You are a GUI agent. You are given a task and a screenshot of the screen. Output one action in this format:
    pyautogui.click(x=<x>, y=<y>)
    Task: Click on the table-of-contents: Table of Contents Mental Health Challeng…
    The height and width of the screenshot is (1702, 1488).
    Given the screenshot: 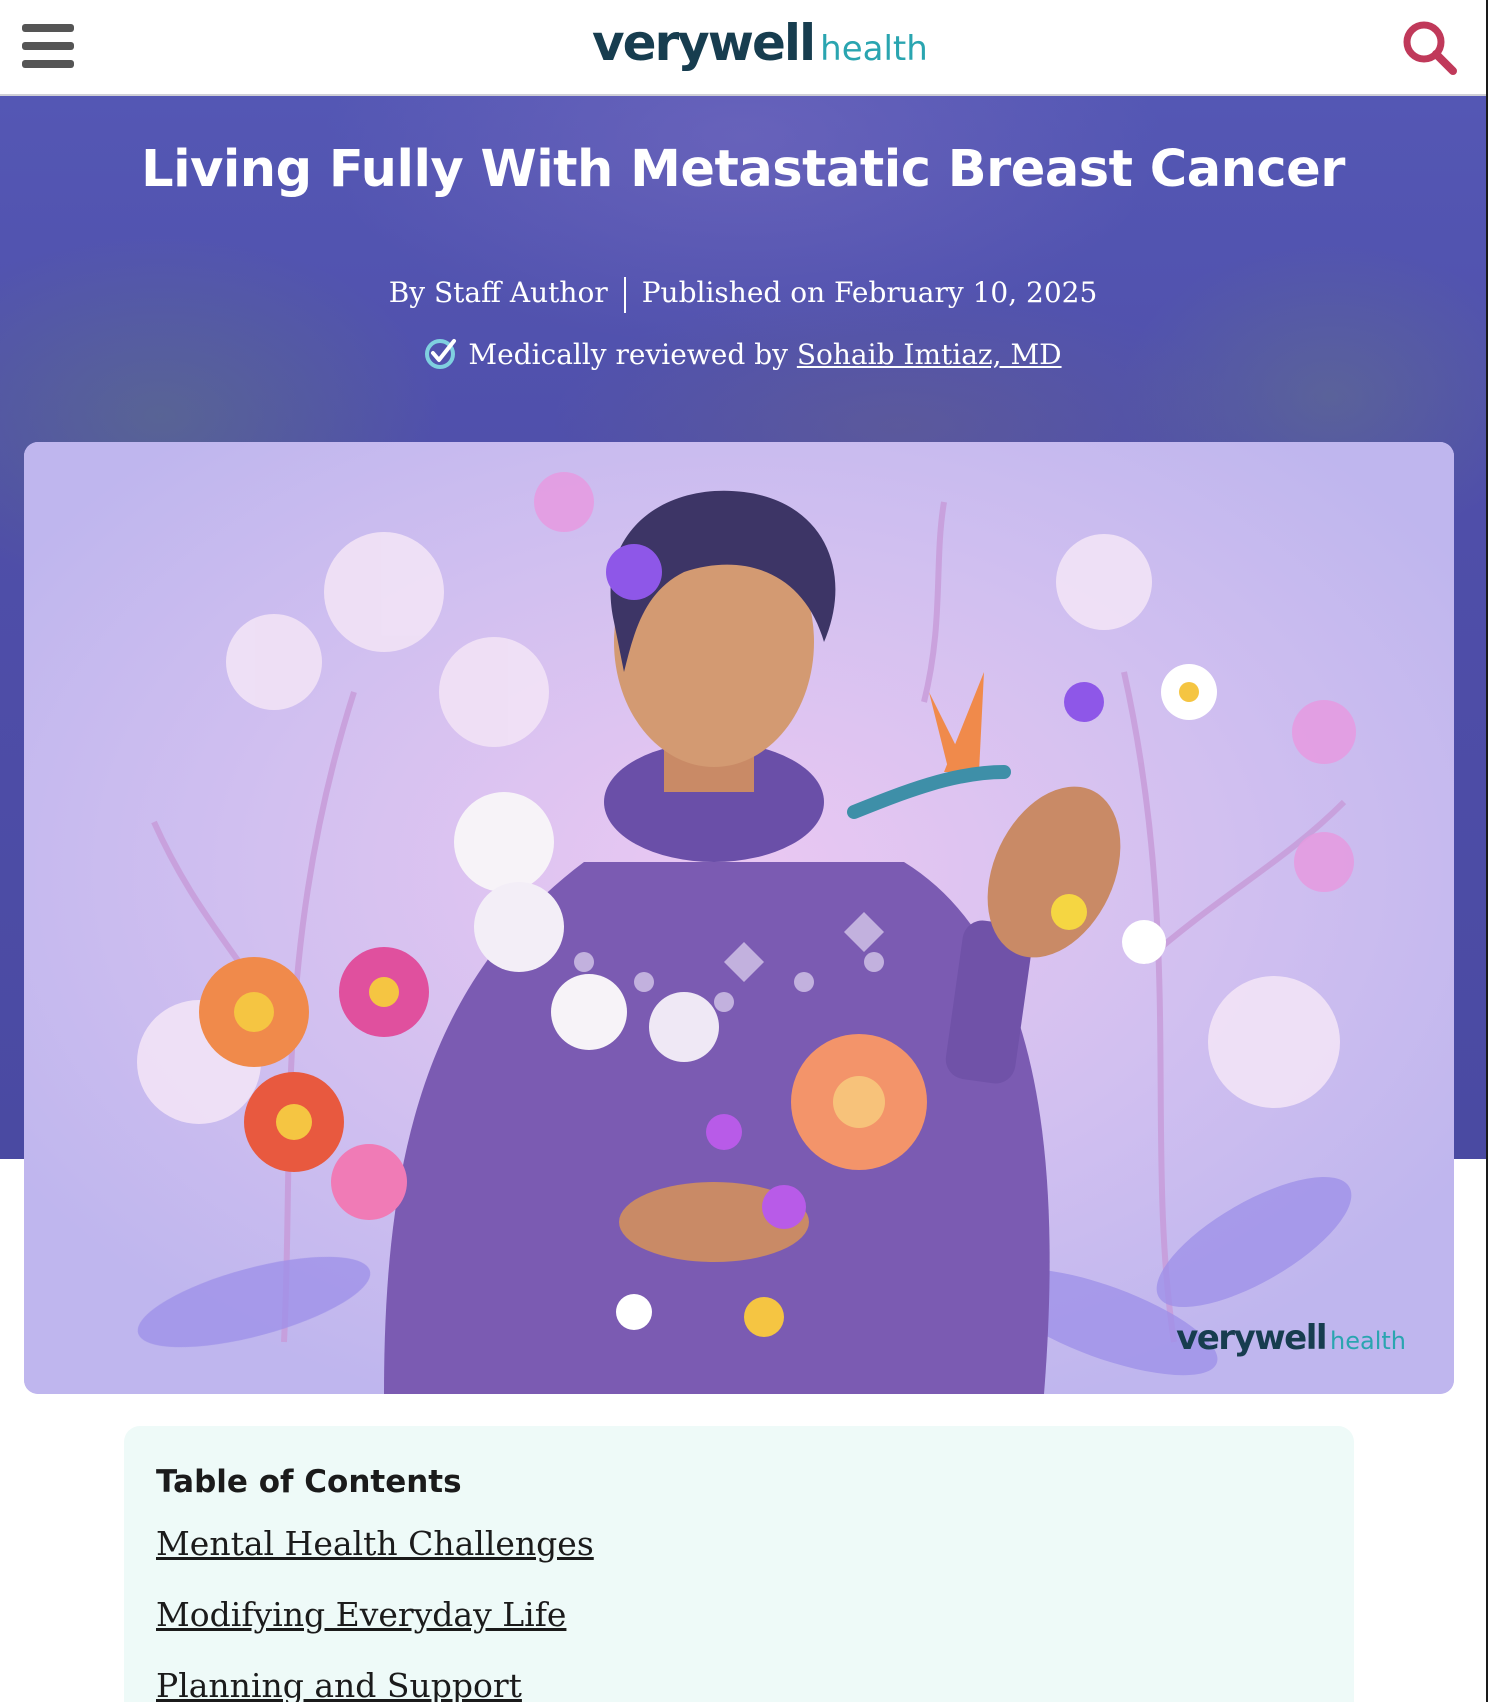 What is the action you would take?
    pyautogui.click(x=739, y=1564)
    